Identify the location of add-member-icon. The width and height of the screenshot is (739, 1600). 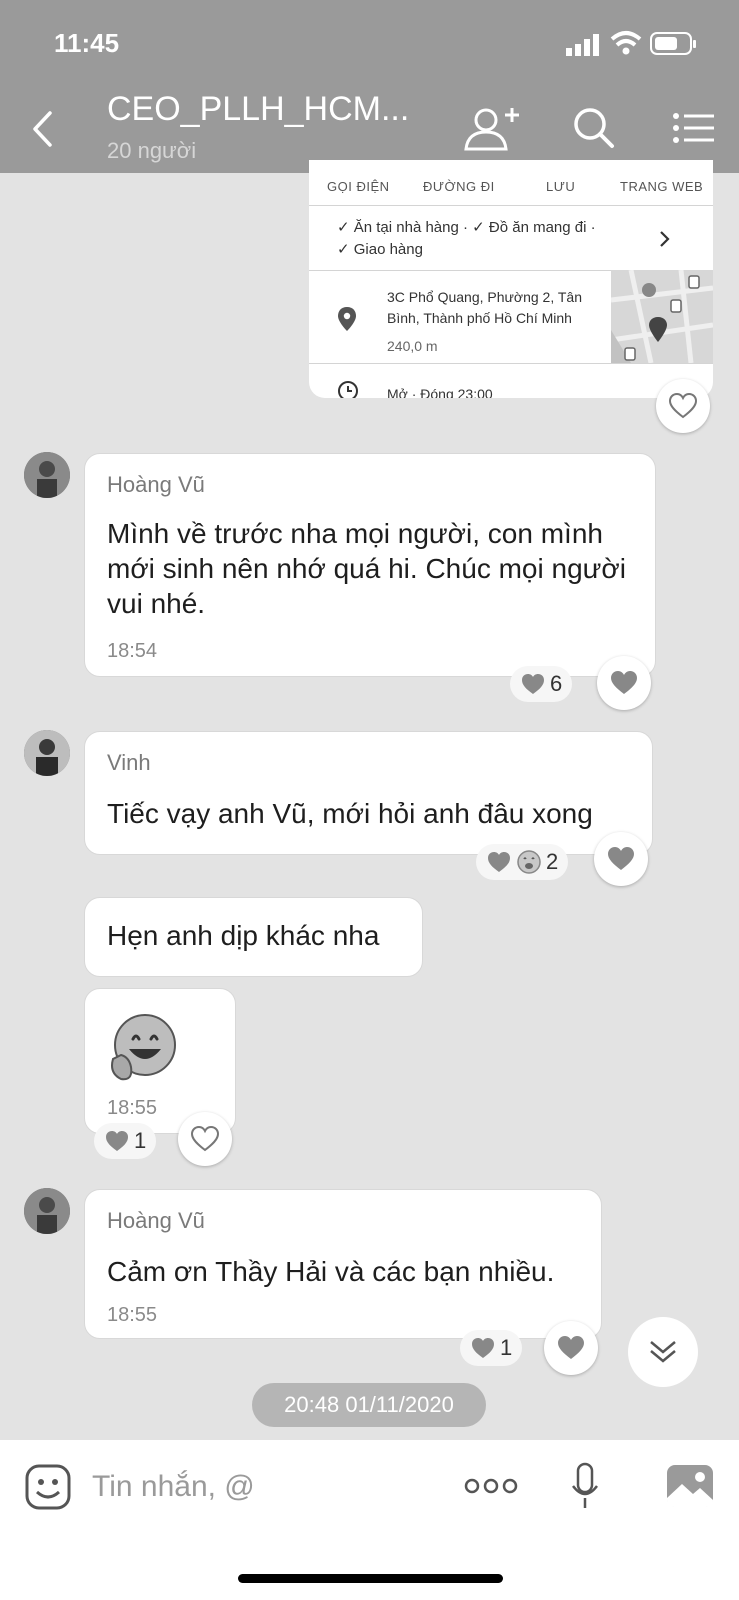
(492, 129).